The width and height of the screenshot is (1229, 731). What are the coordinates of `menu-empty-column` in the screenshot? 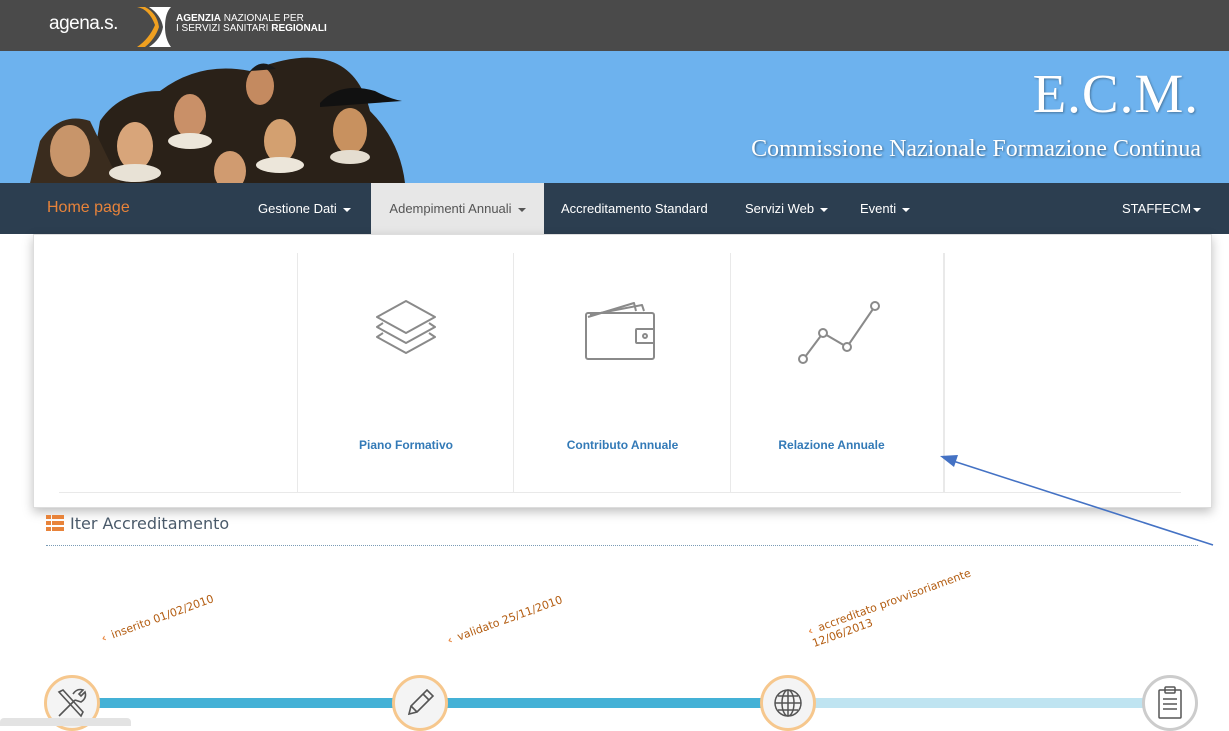 It's located at (944, 373).